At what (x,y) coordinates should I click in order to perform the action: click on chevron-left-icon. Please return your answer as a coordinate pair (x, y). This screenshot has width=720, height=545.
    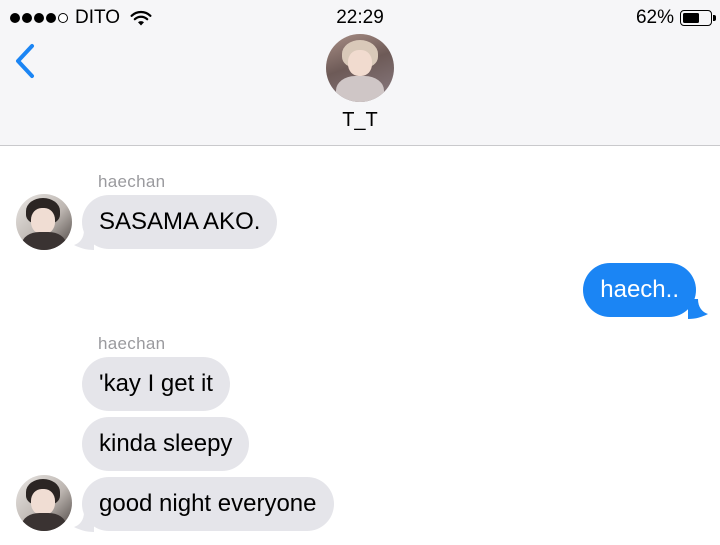
    Looking at the image, I should click on (25, 61).